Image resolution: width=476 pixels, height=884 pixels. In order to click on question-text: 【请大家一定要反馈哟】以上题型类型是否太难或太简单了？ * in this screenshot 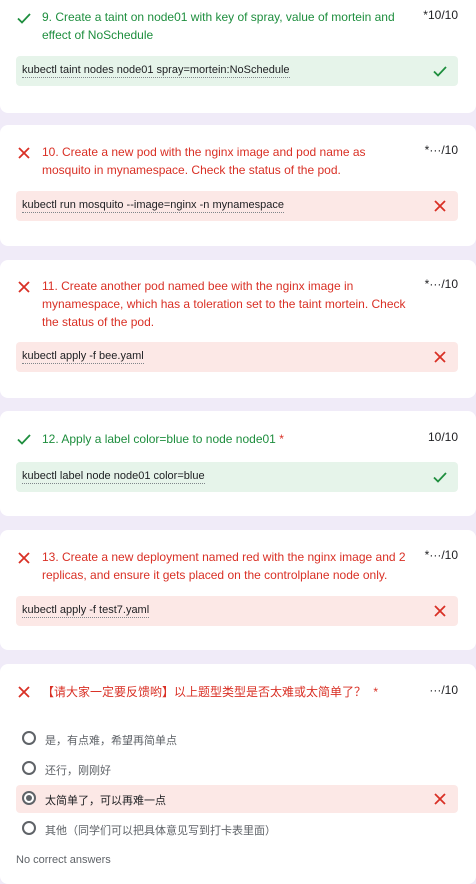, I will do `click(226, 692)`.